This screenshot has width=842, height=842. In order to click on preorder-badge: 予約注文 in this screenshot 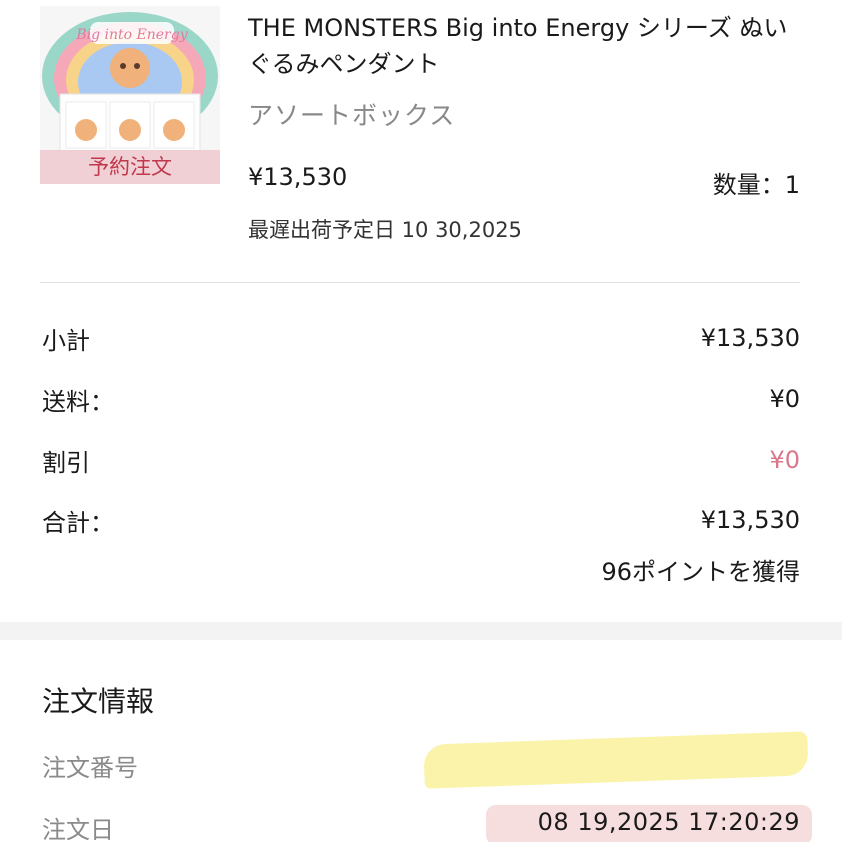, I will do `click(130, 167)`.